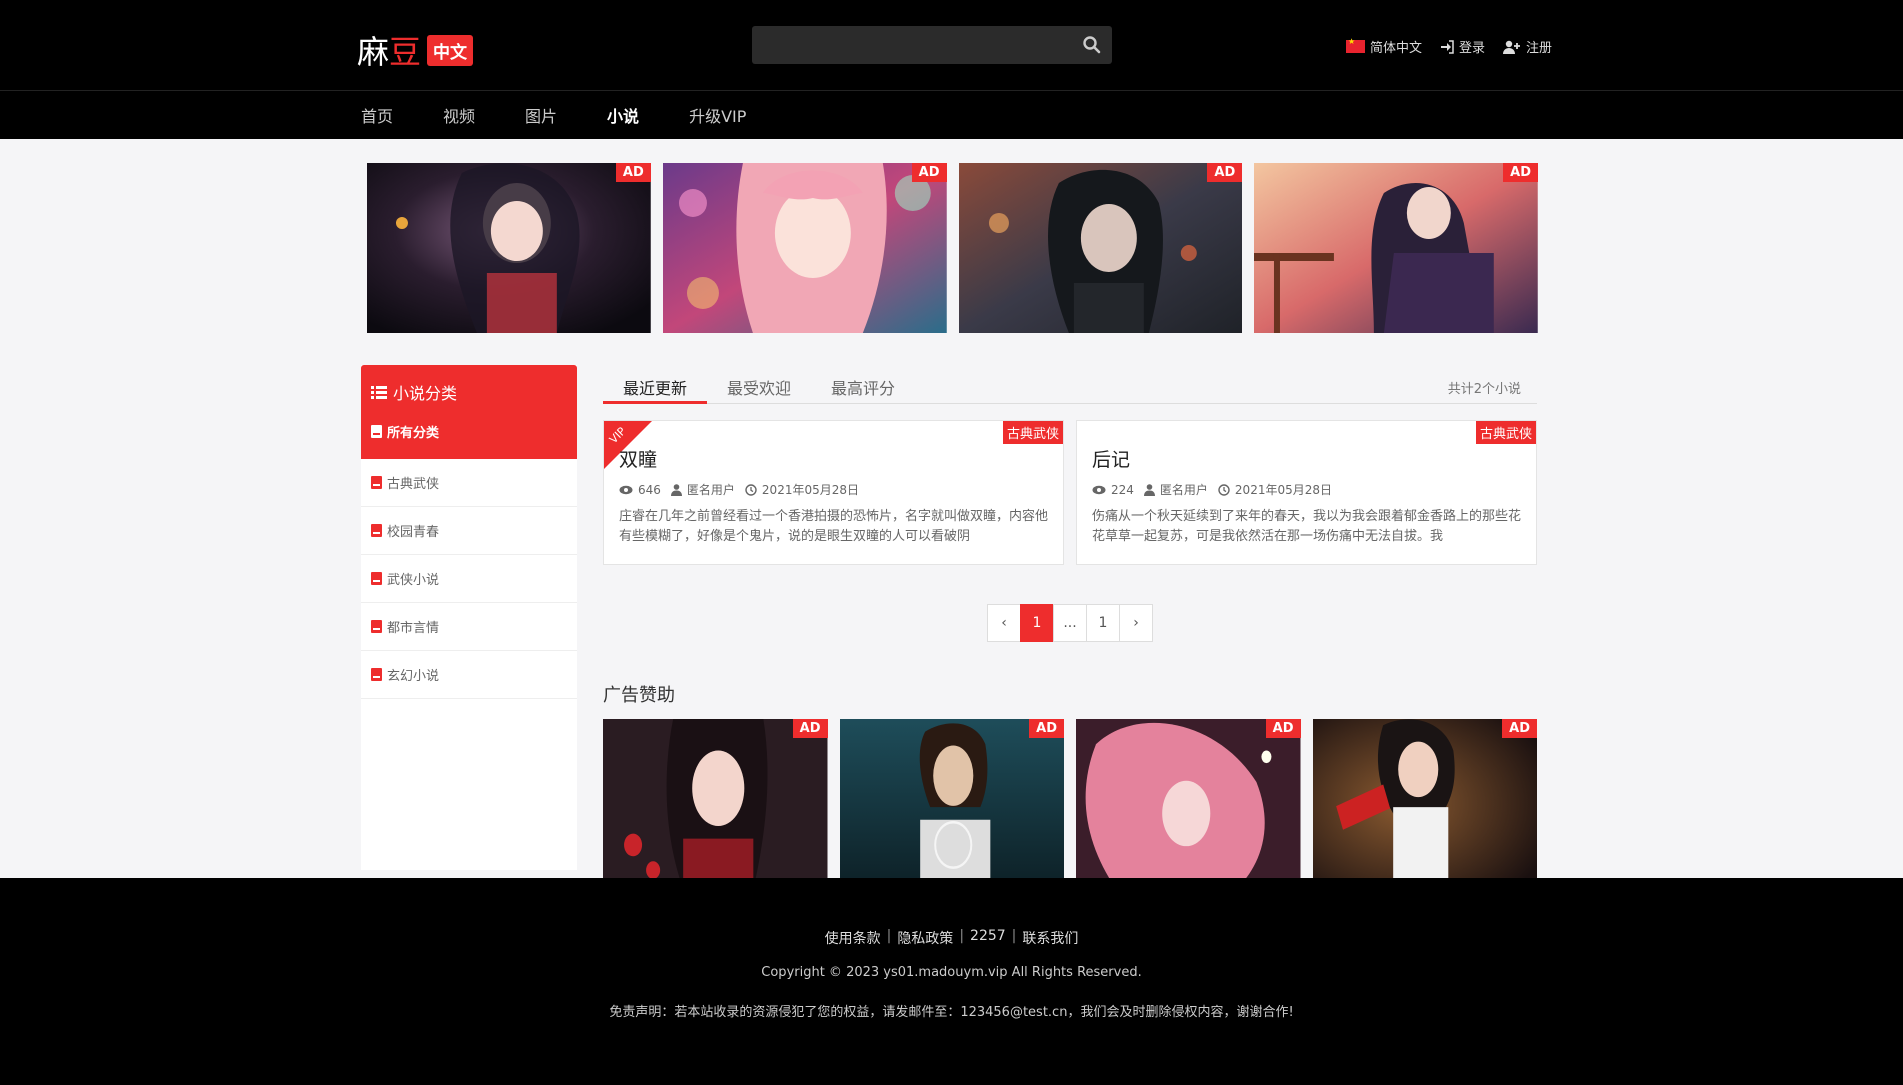  What do you see at coordinates (951, 114) in the screenshot?
I see `main-nav: 首页 视频 图片 小说 升级VIP` at bounding box center [951, 114].